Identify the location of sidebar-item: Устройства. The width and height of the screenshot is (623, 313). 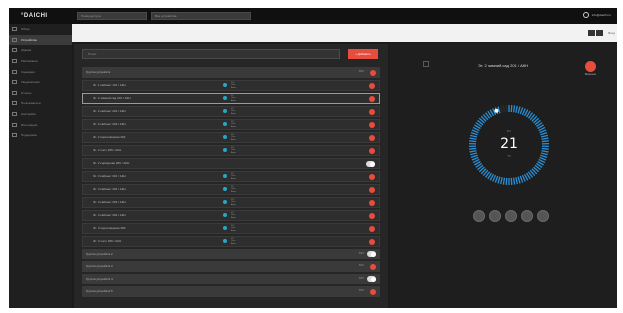
(40, 40).